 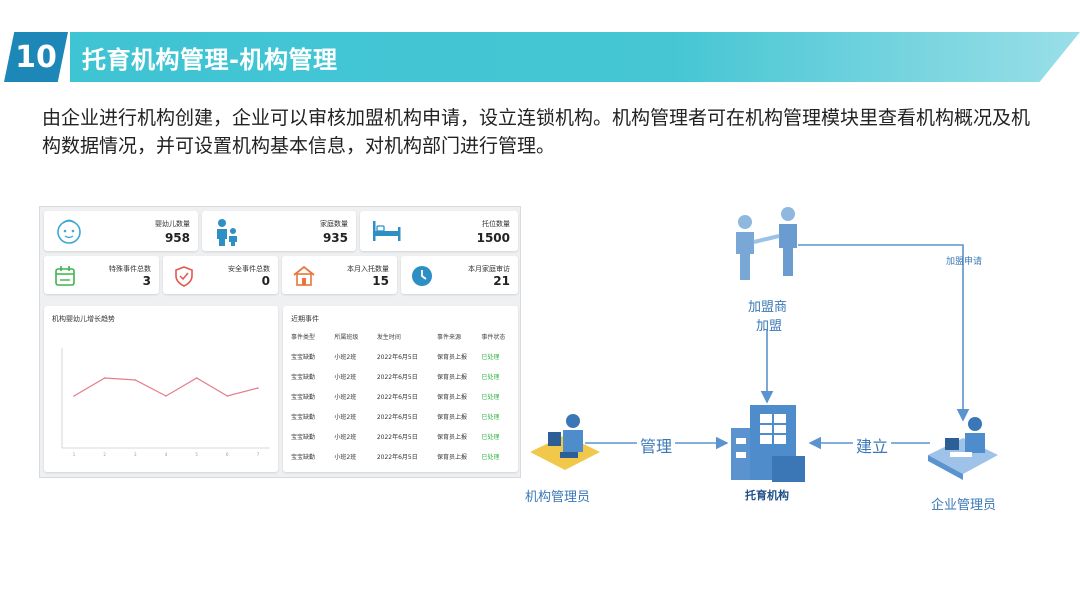 What do you see at coordinates (335, 238) in the screenshot?
I see `stat-value: 935` at bounding box center [335, 238].